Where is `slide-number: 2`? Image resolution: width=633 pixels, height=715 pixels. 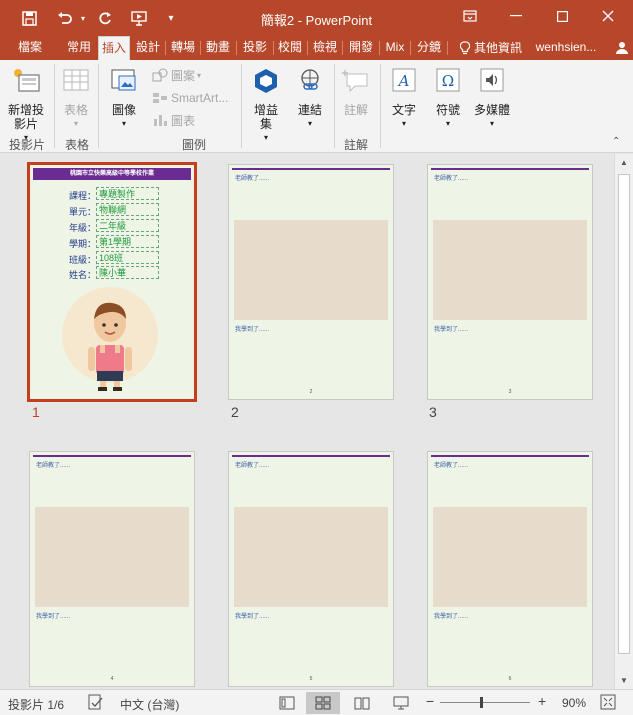
slide-number: 2 is located at coordinates (235, 412).